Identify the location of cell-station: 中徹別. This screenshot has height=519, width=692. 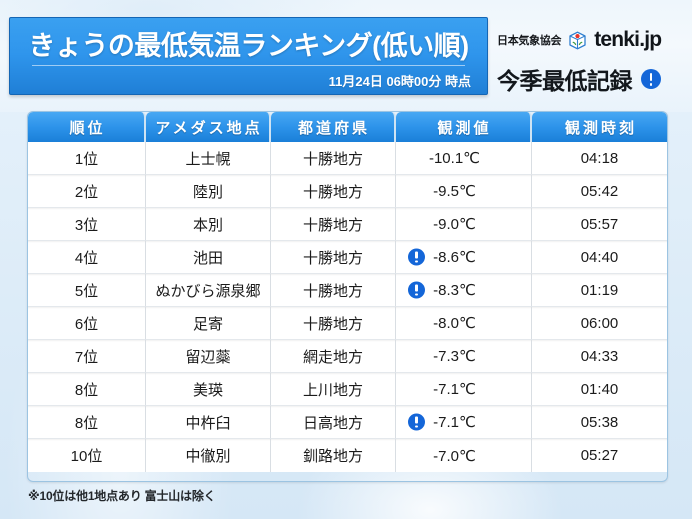
(208, 455).